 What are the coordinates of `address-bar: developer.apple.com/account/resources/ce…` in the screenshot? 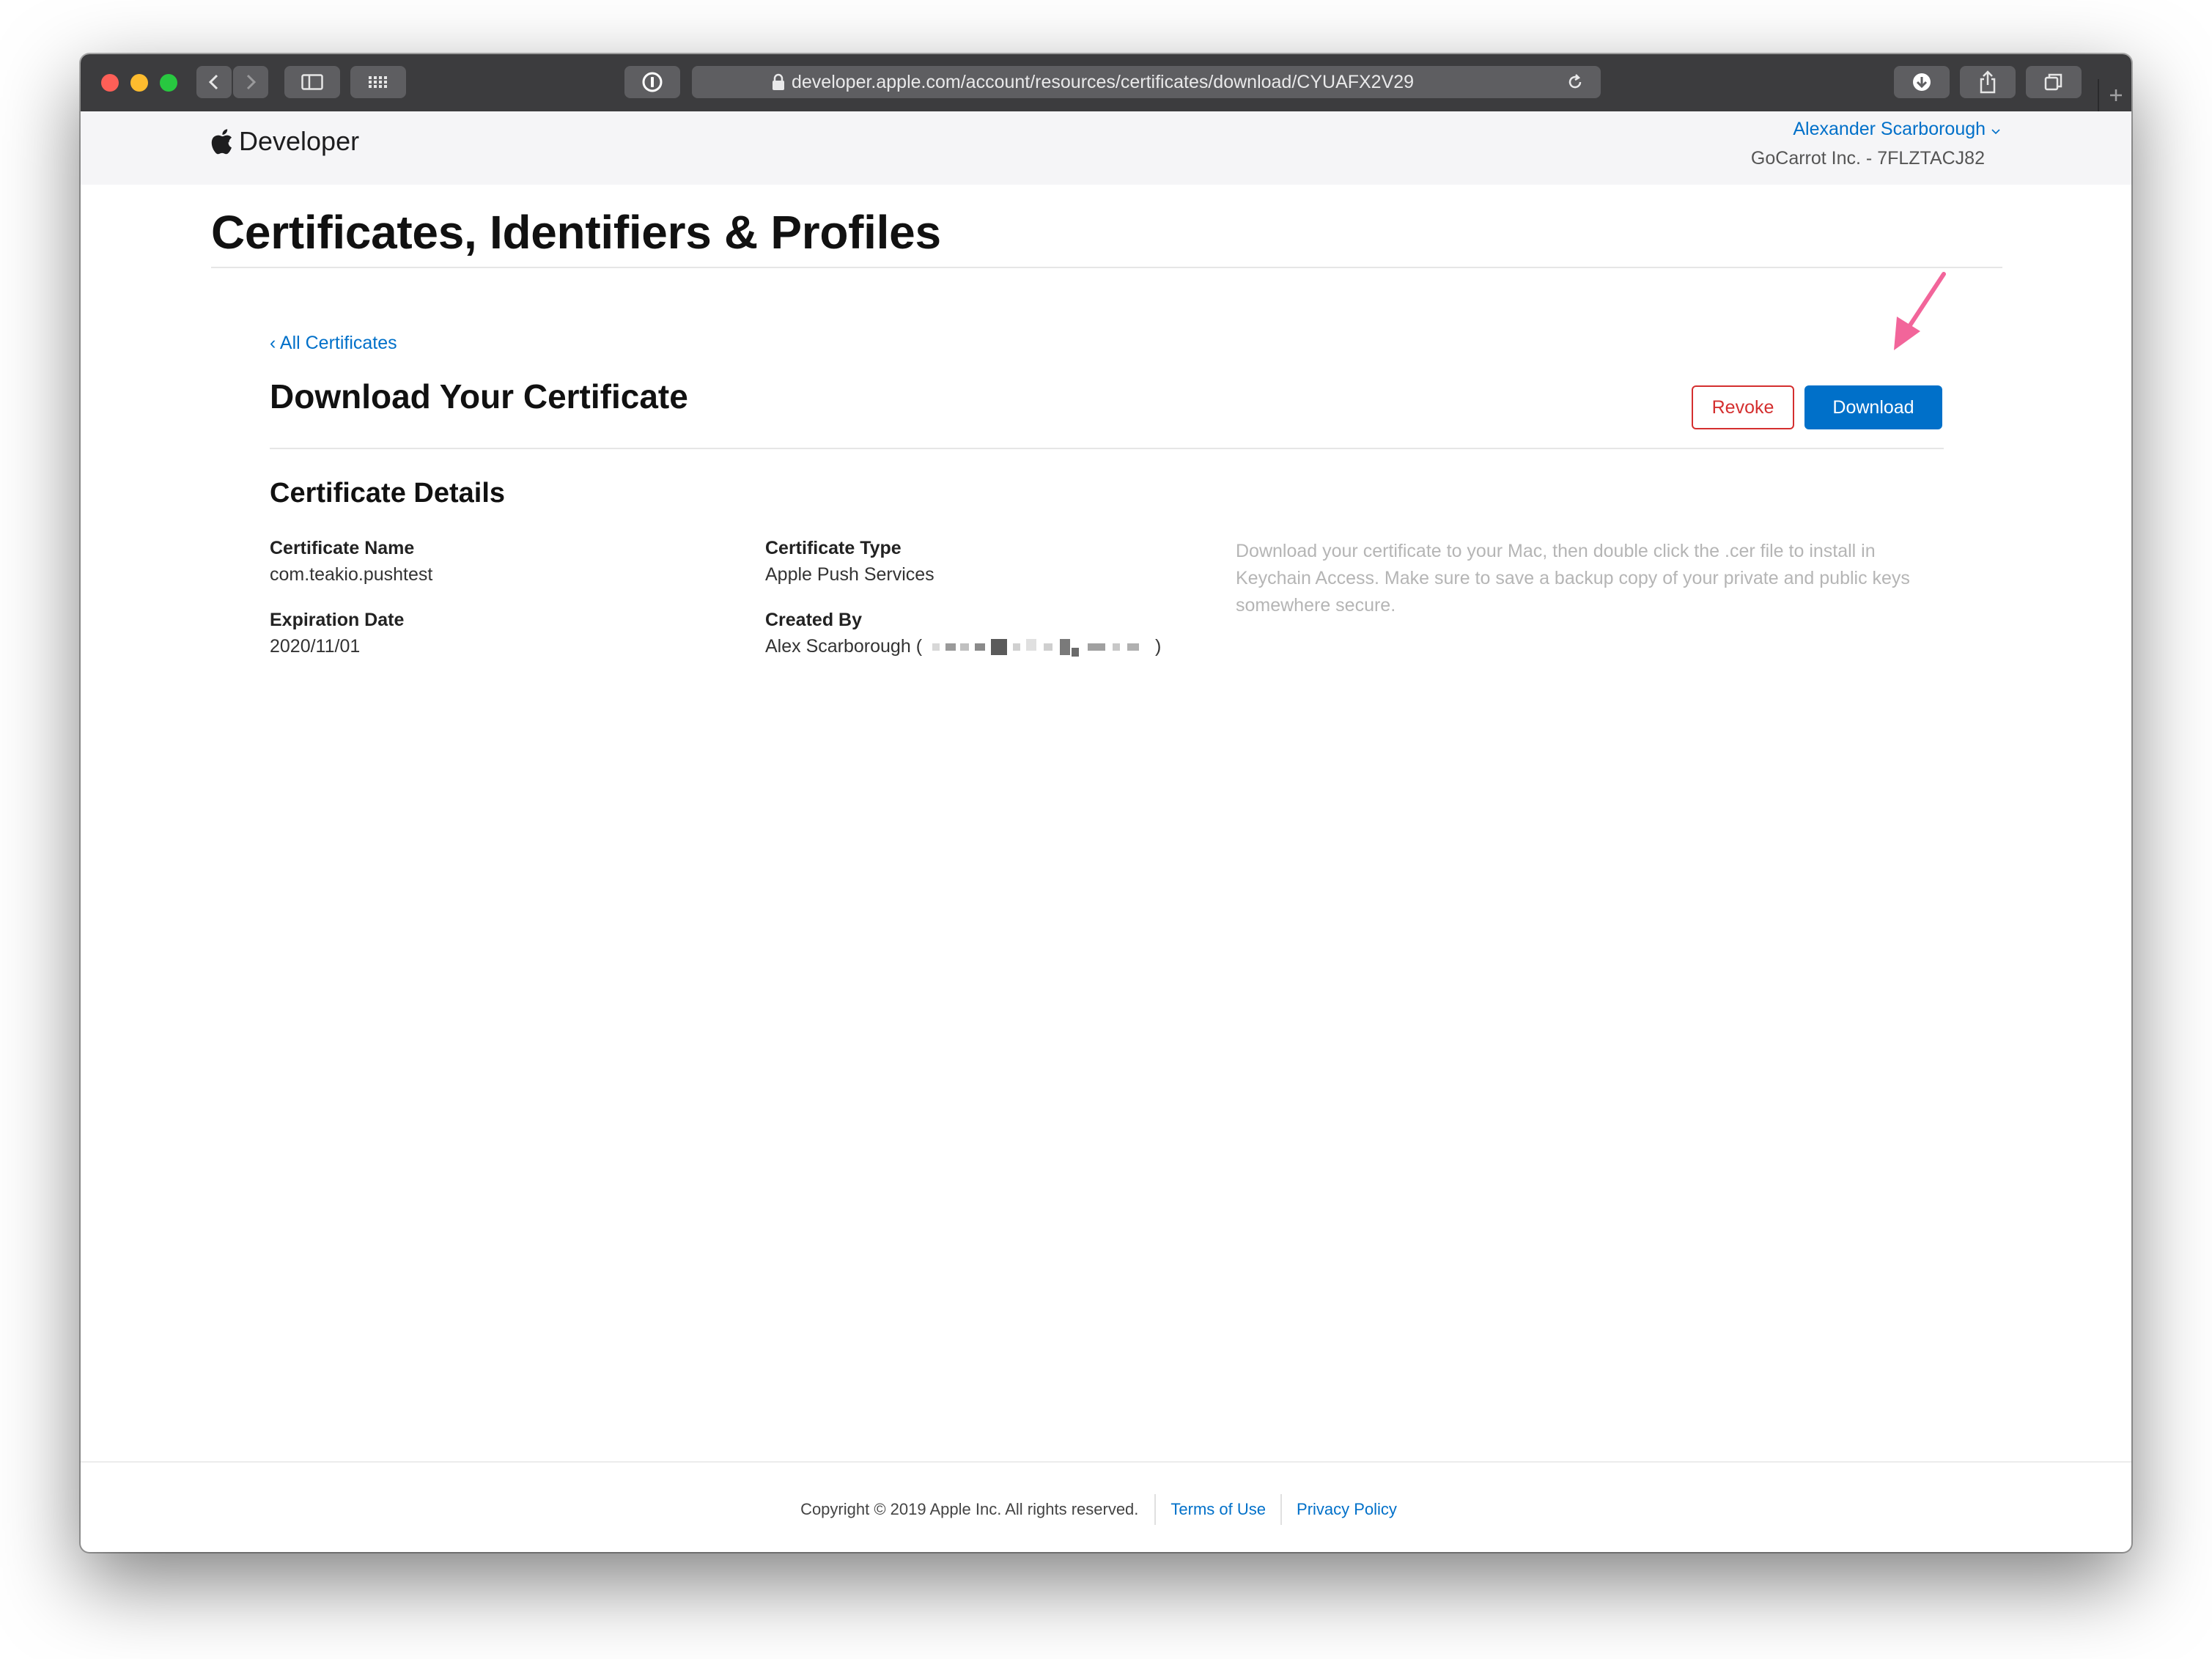 It's located at (1146, 82).